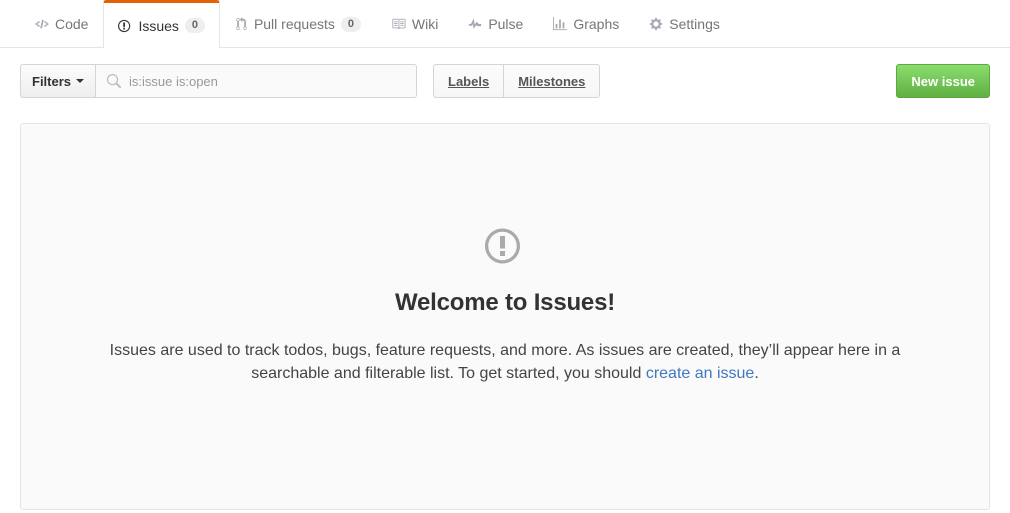 Image resolution: width=1010 pixels, height=513 pixels. I want to click on tab-code: Code, so click(61, 23).